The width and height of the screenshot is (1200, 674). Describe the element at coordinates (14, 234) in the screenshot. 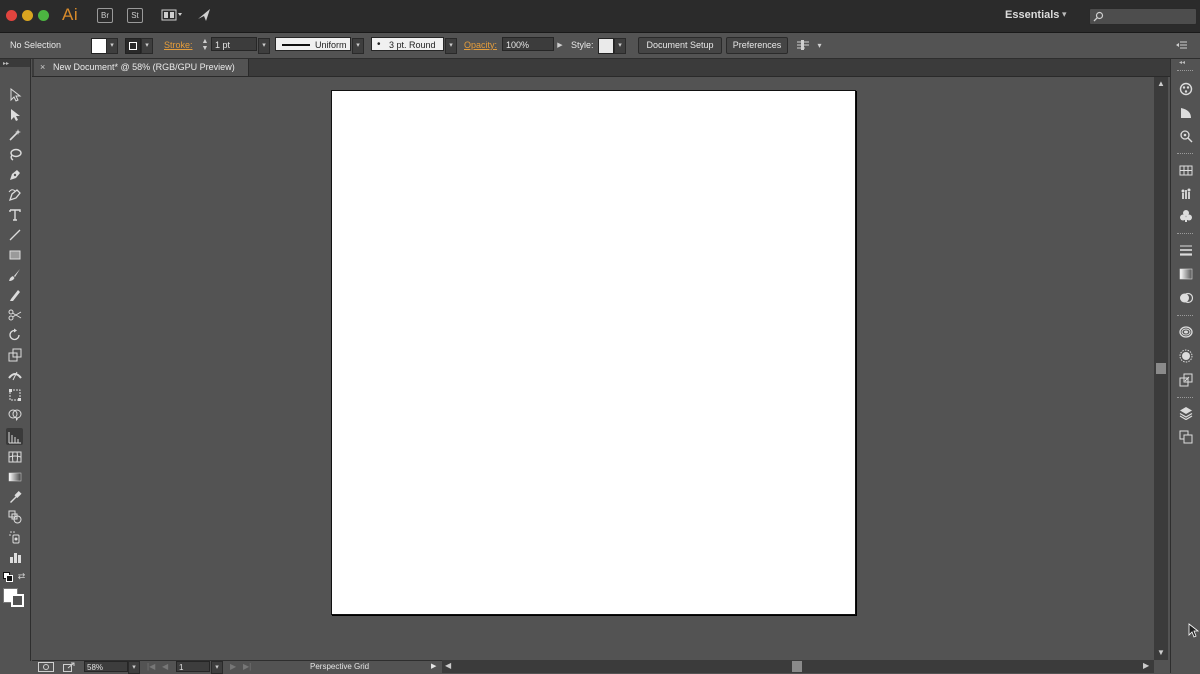

I see `line-segment-tool-icon` at that location.